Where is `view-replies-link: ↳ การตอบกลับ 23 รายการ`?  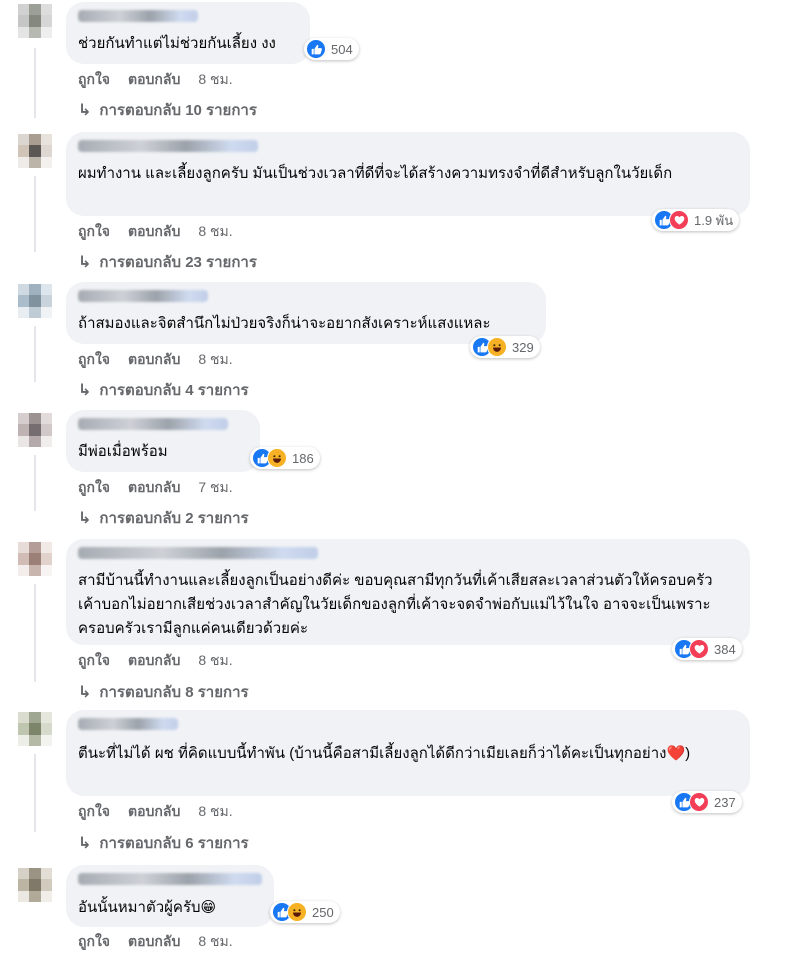
view-replies-link: ↳ การตอบกลับ 23 รายการ is located at coordinates (167, 262).